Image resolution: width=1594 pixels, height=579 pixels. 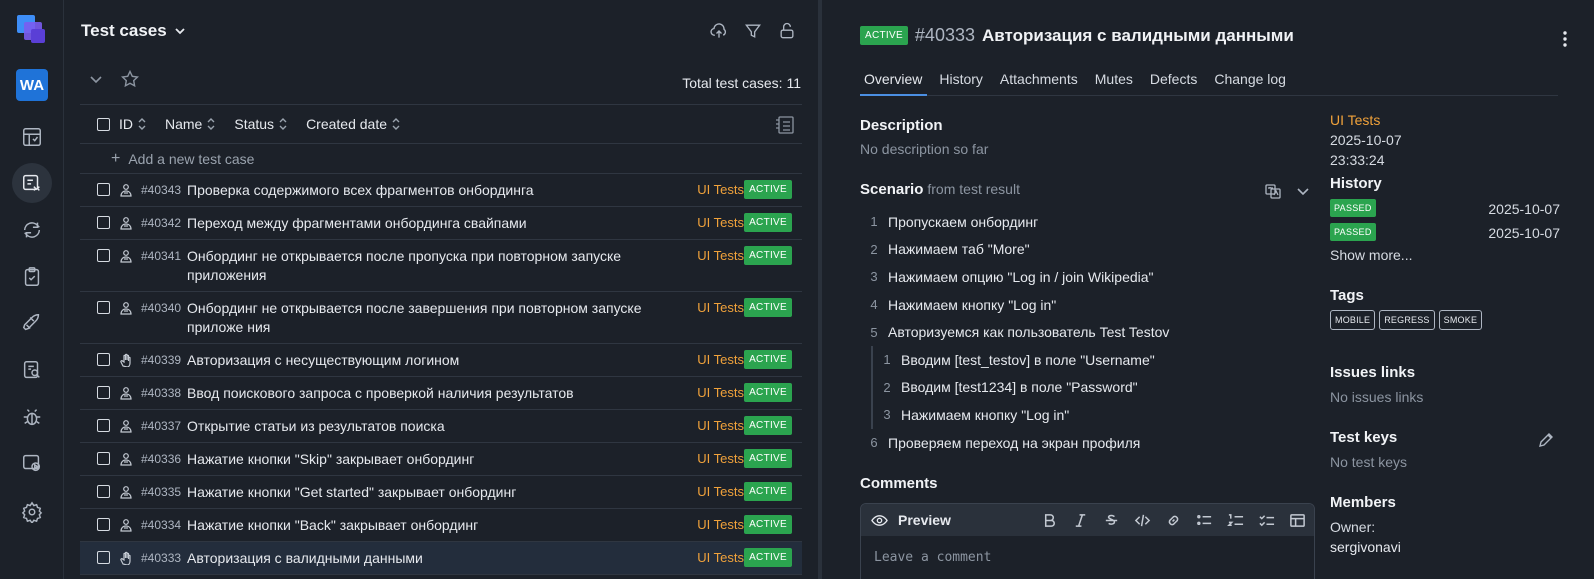 What do you see at coordinates (1090, 250) in the screenshot?
I see `scenario-step: 2 Нажимаем таб "More"` at bounding box center [1090, 250].